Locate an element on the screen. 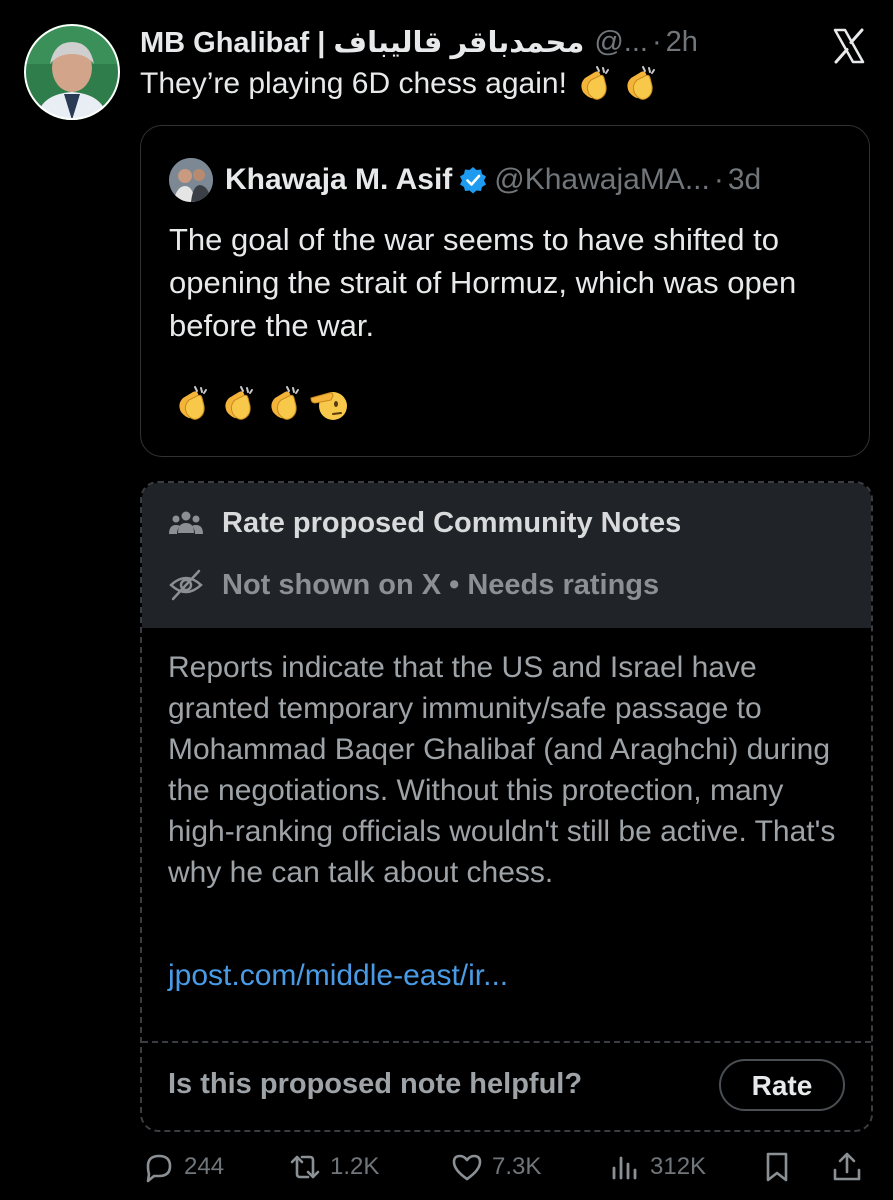 This screenshot has height=1200, width=893. verified-badge-icon is located at coordinates (473, 180).